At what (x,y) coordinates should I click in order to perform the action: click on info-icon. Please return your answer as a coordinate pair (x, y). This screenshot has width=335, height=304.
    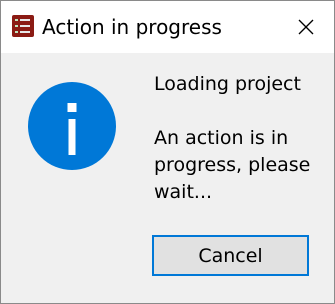
    Looking at the image, I should click on (72, 126).